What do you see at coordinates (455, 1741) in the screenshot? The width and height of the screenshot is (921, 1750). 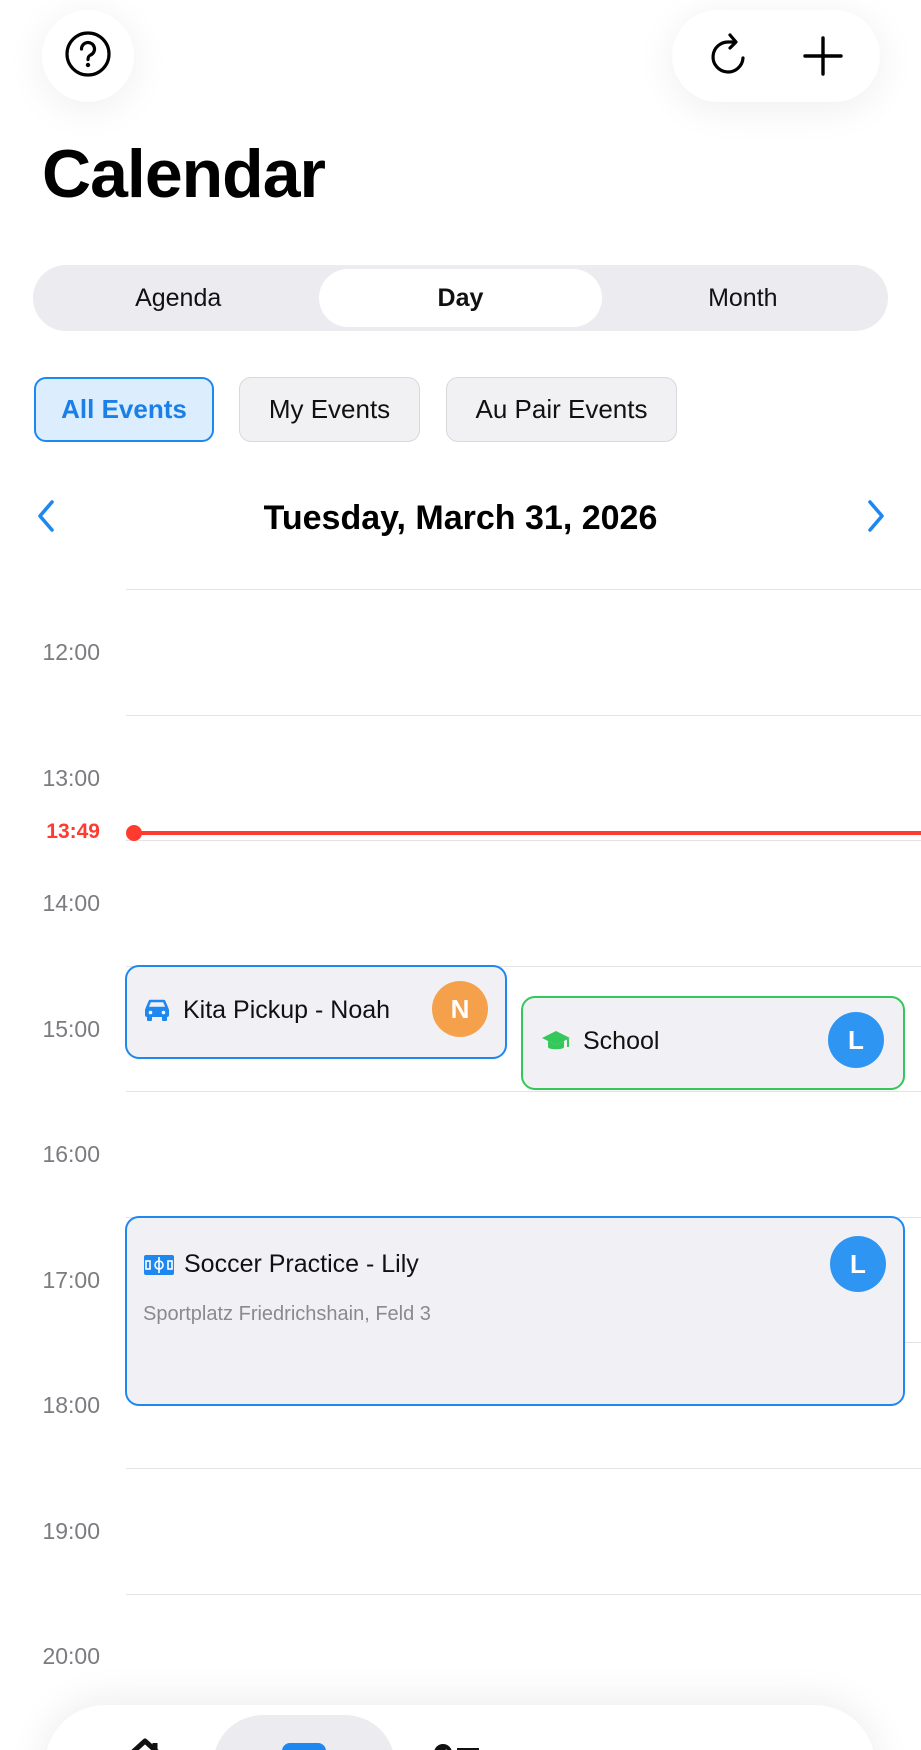 I see `tasks-icon` at bounding box center [455, 1741].